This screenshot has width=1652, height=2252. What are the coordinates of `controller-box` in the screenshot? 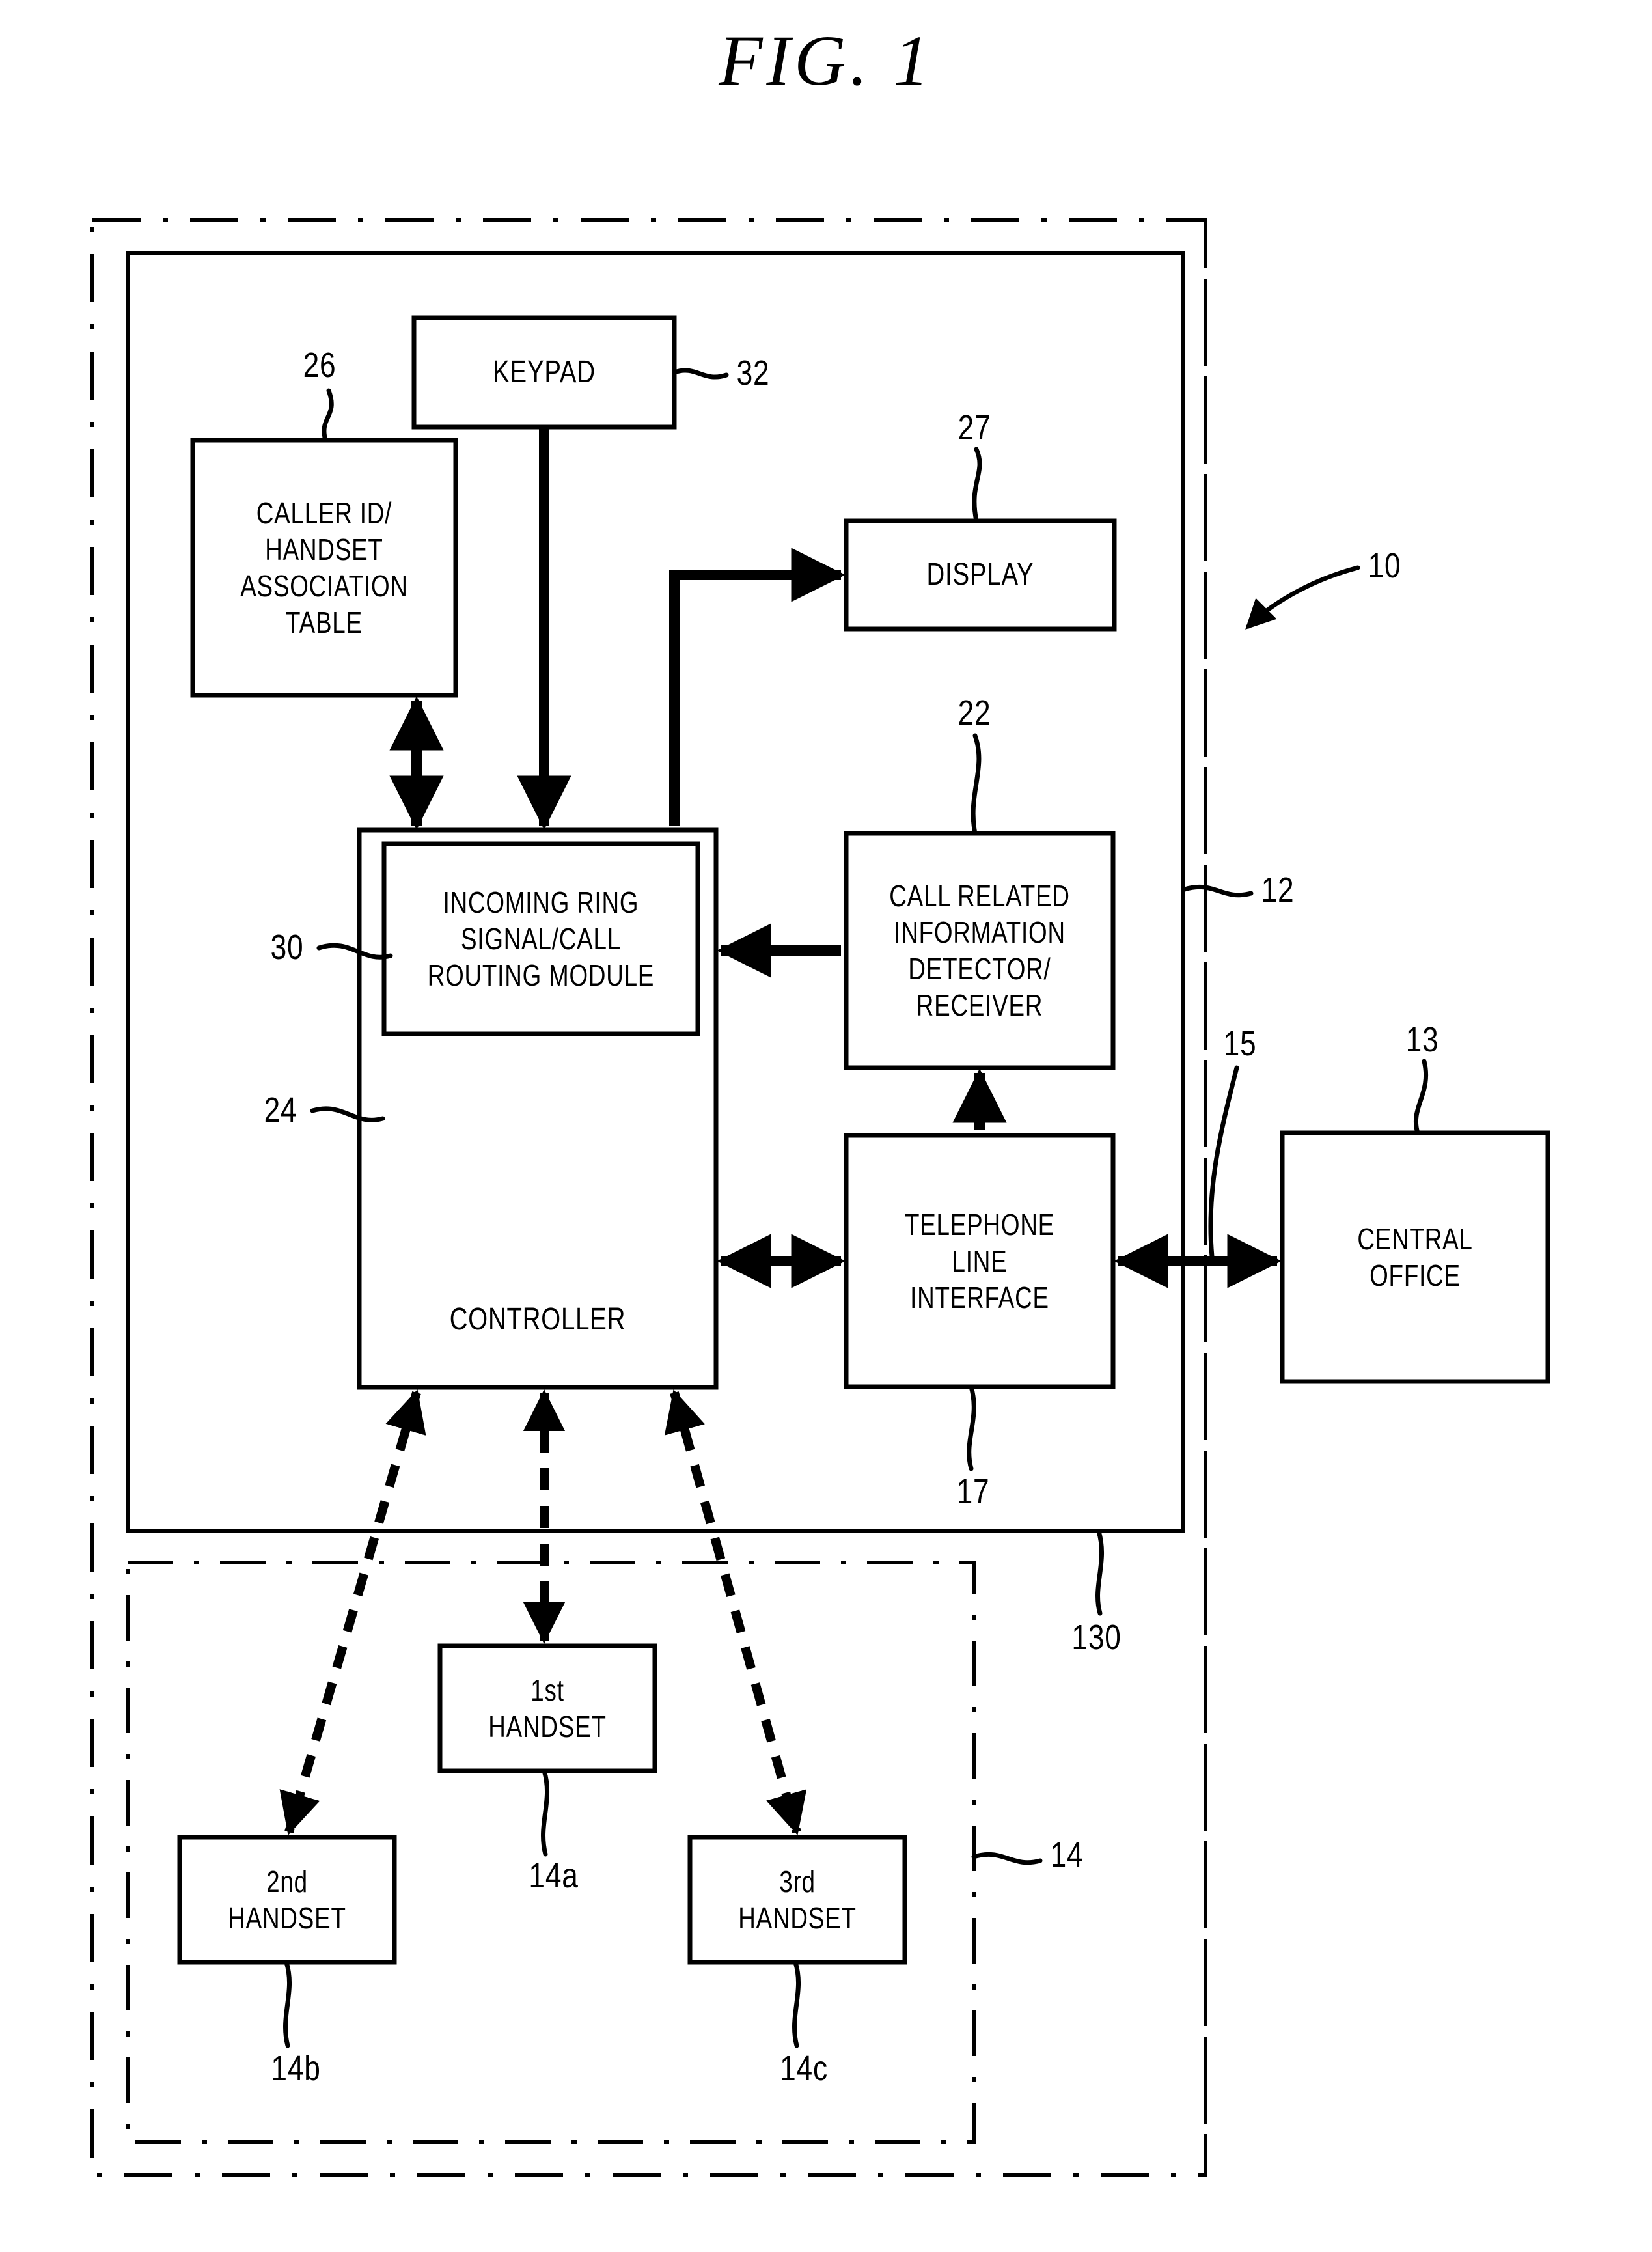 It's located at (538, 1108).